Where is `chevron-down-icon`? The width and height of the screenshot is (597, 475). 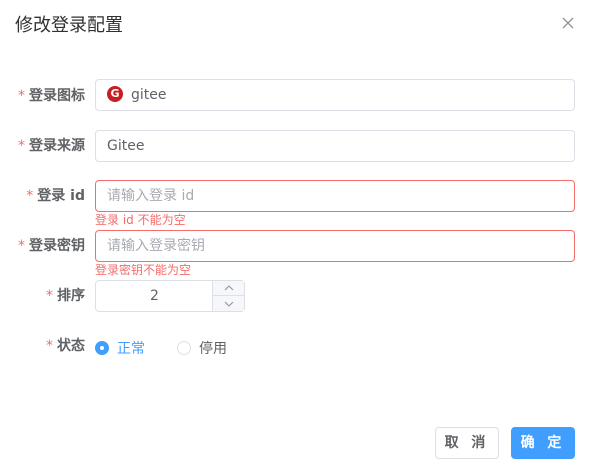 chevron-down-icon is located at coordinates (228, 304).